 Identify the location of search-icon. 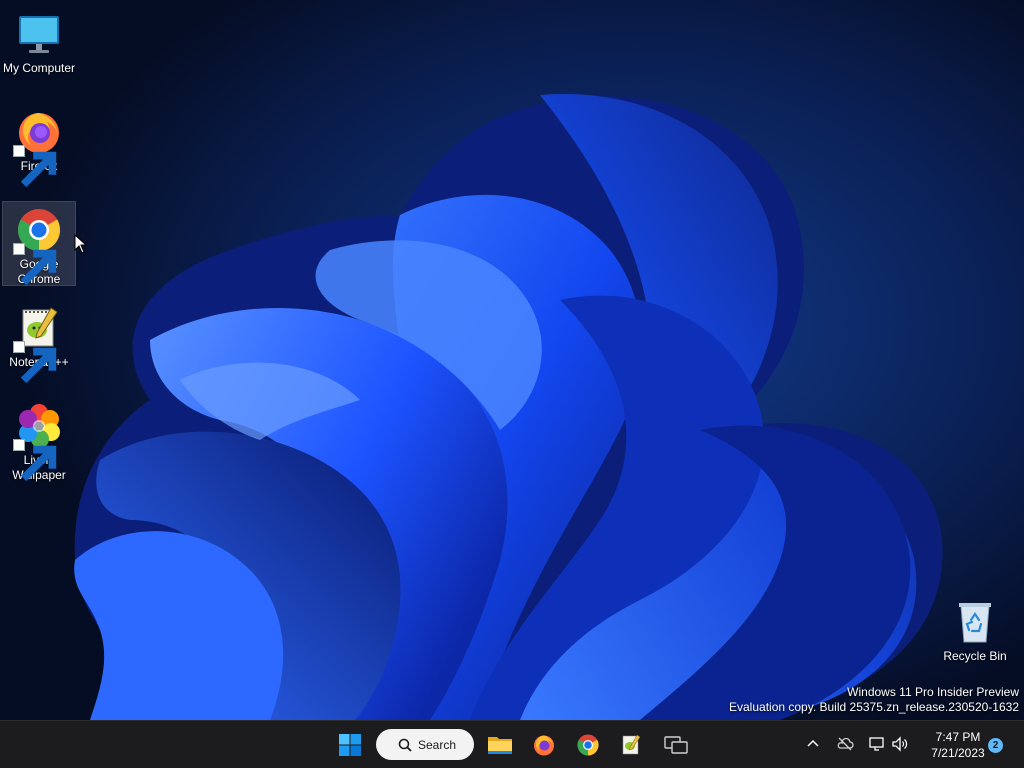
(405, 745).